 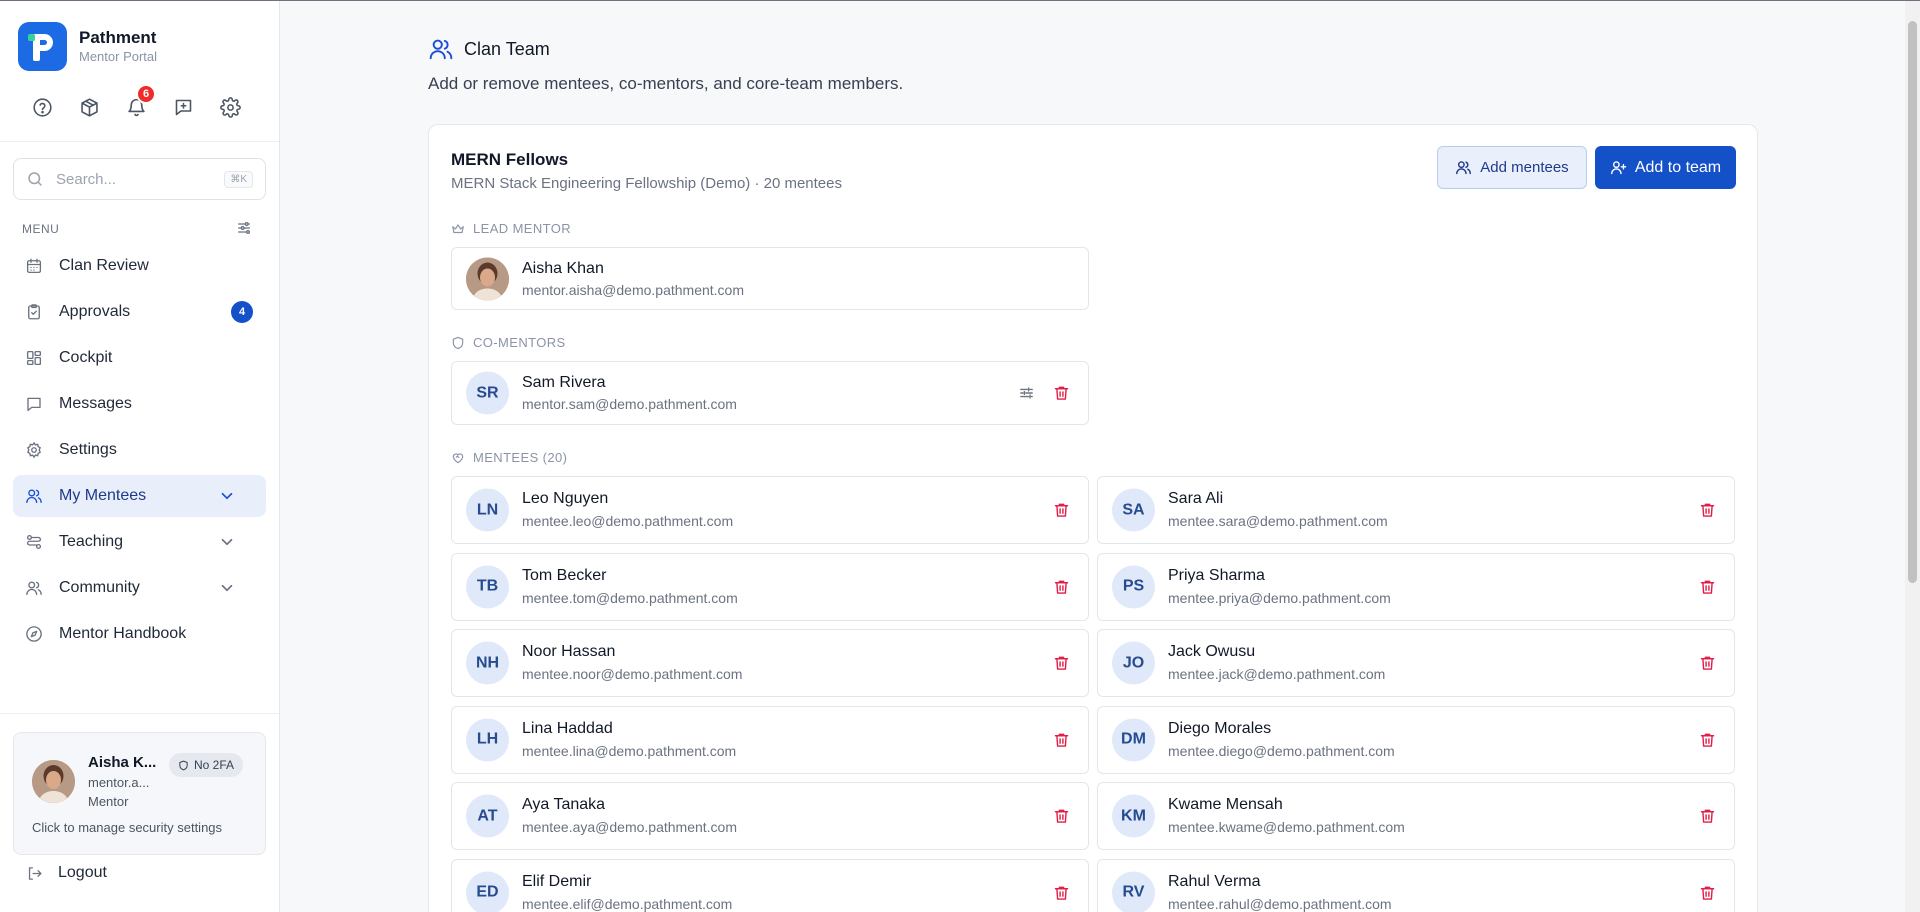 What do you see at coordinates (139, 634) in the screenshot?
I see `sidebar-item-mentor-handbook: Mentor Handbook` at bounding box center [139, 634].